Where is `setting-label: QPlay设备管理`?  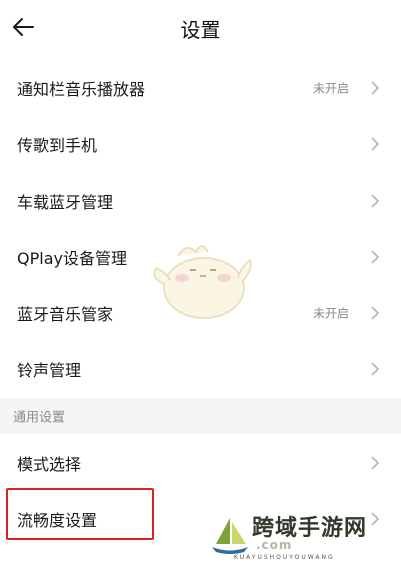 setting-label: QPlay设备管理 is located at coordinates (72, 258).